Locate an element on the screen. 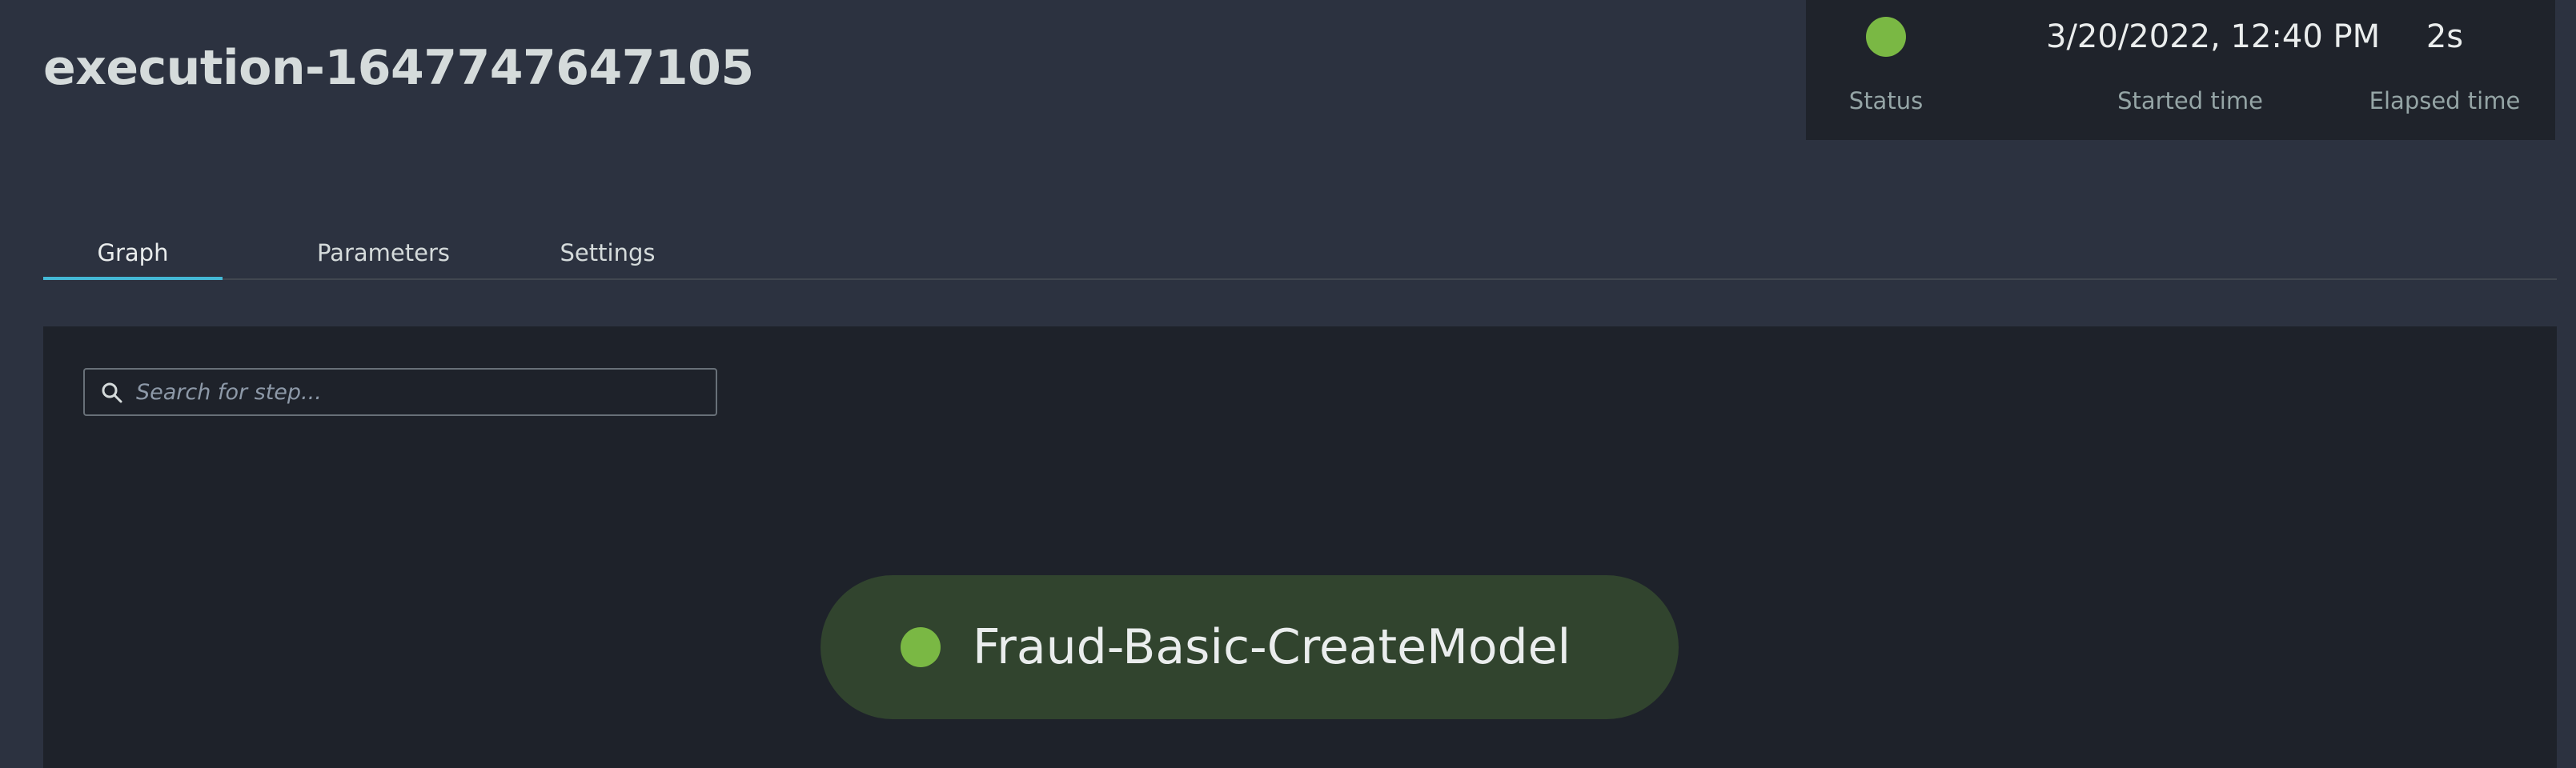  step-label: Fraud-Basic-CreateModel is located at coordinates (1272, 647).